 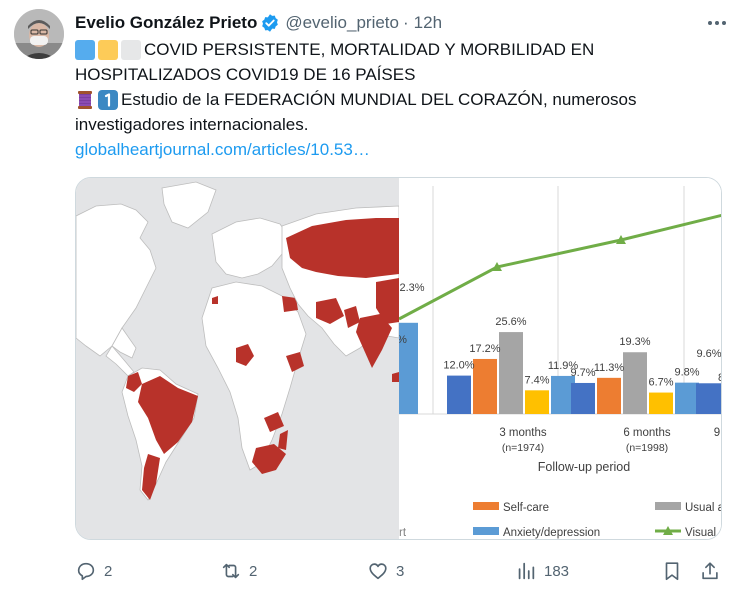 What do you see at coordinates (85, 100) in the screenshot?
I see `thread-spool-emoji-icon` at bounding box center [85, 100].